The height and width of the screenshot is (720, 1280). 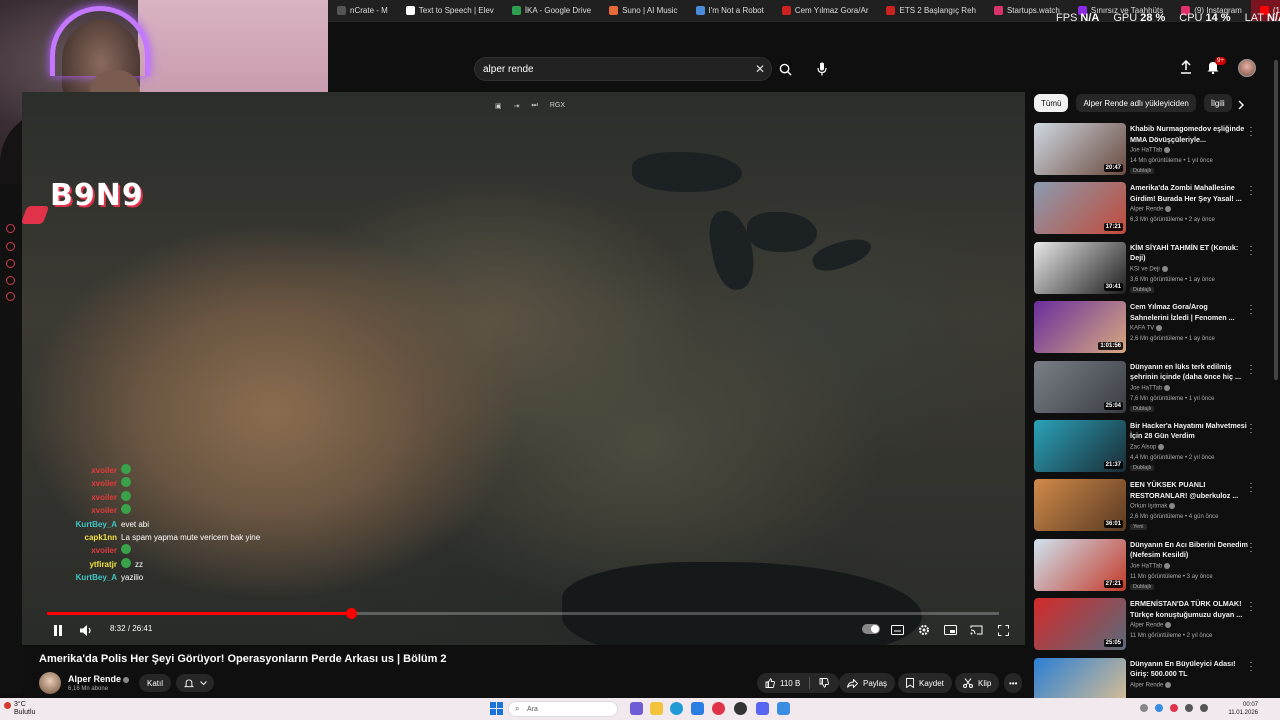 What do you see at coordinates (1136, 103) in the screenshot?
I see `filter-chip: Alper Rende adlı yükleyiciden` at bounding box center [1136, 103].